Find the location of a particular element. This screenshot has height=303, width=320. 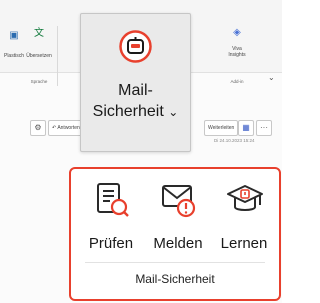

mail-security-label-text: Sicherheit is located at coordinates (128, 111).